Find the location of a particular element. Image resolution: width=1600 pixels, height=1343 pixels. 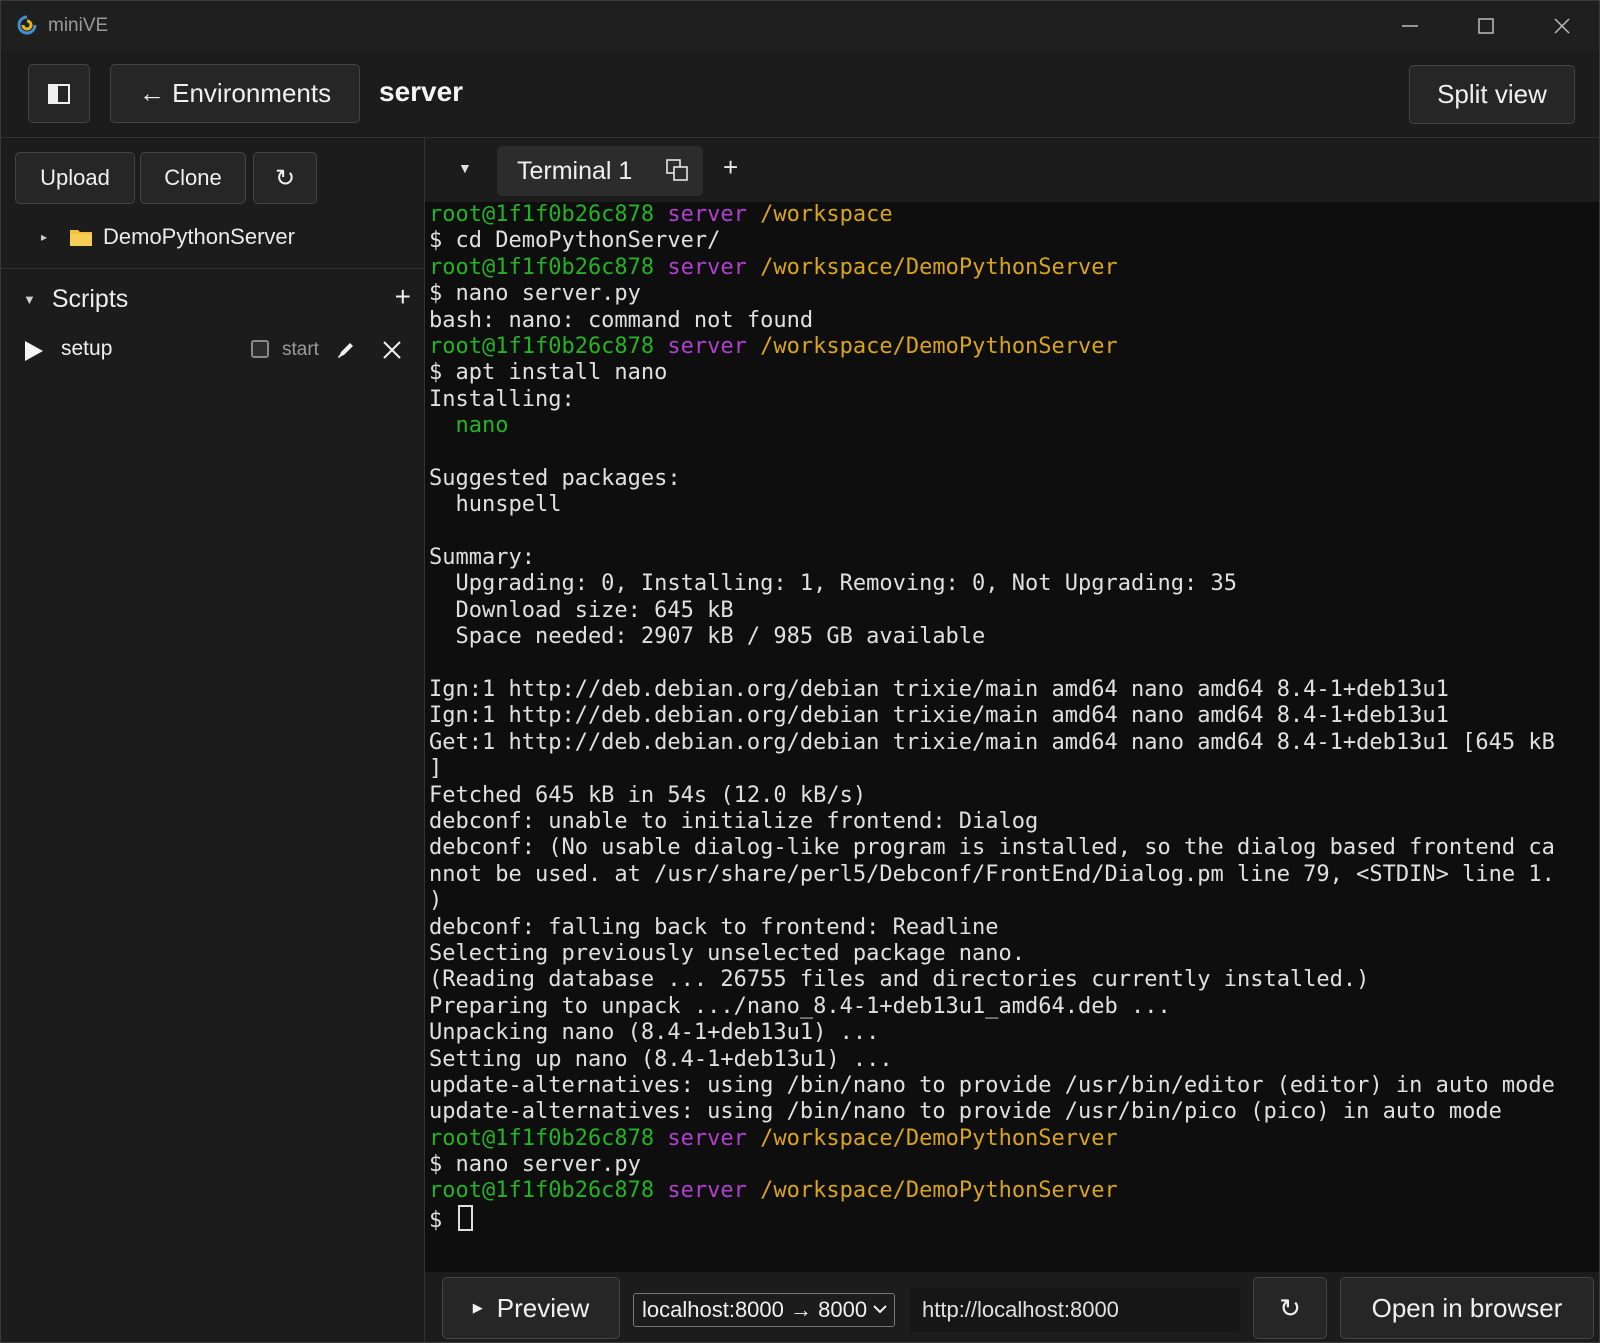

terminal-text: $ apt install nano is located at coordinates (548, 373).